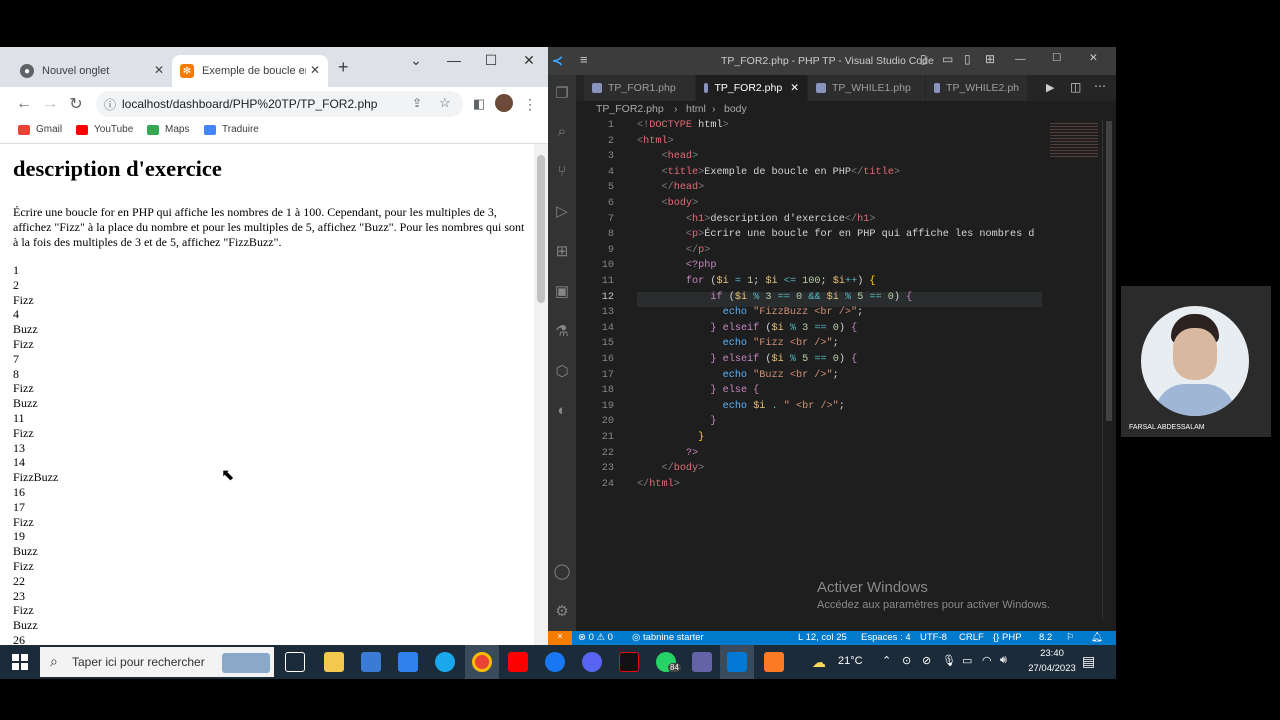 The width and height of the screenshot is (1280, 720). Describe the element at coordinates (76, 104) in the screenshot. I see `reload-button: ↻` at that location.